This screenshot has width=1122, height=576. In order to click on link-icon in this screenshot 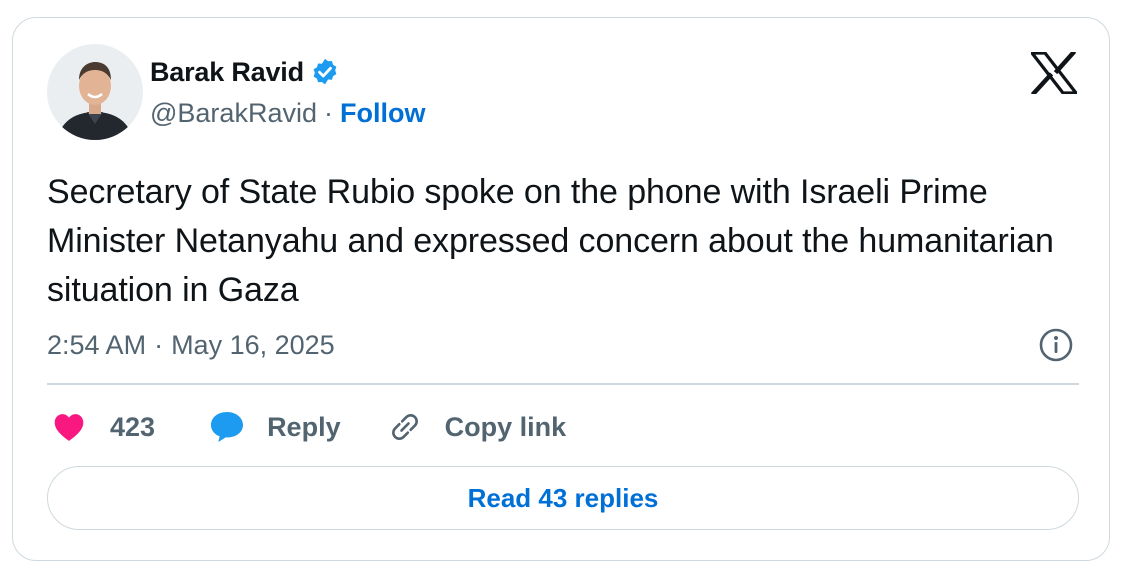, I will do `click(405, 427)`.